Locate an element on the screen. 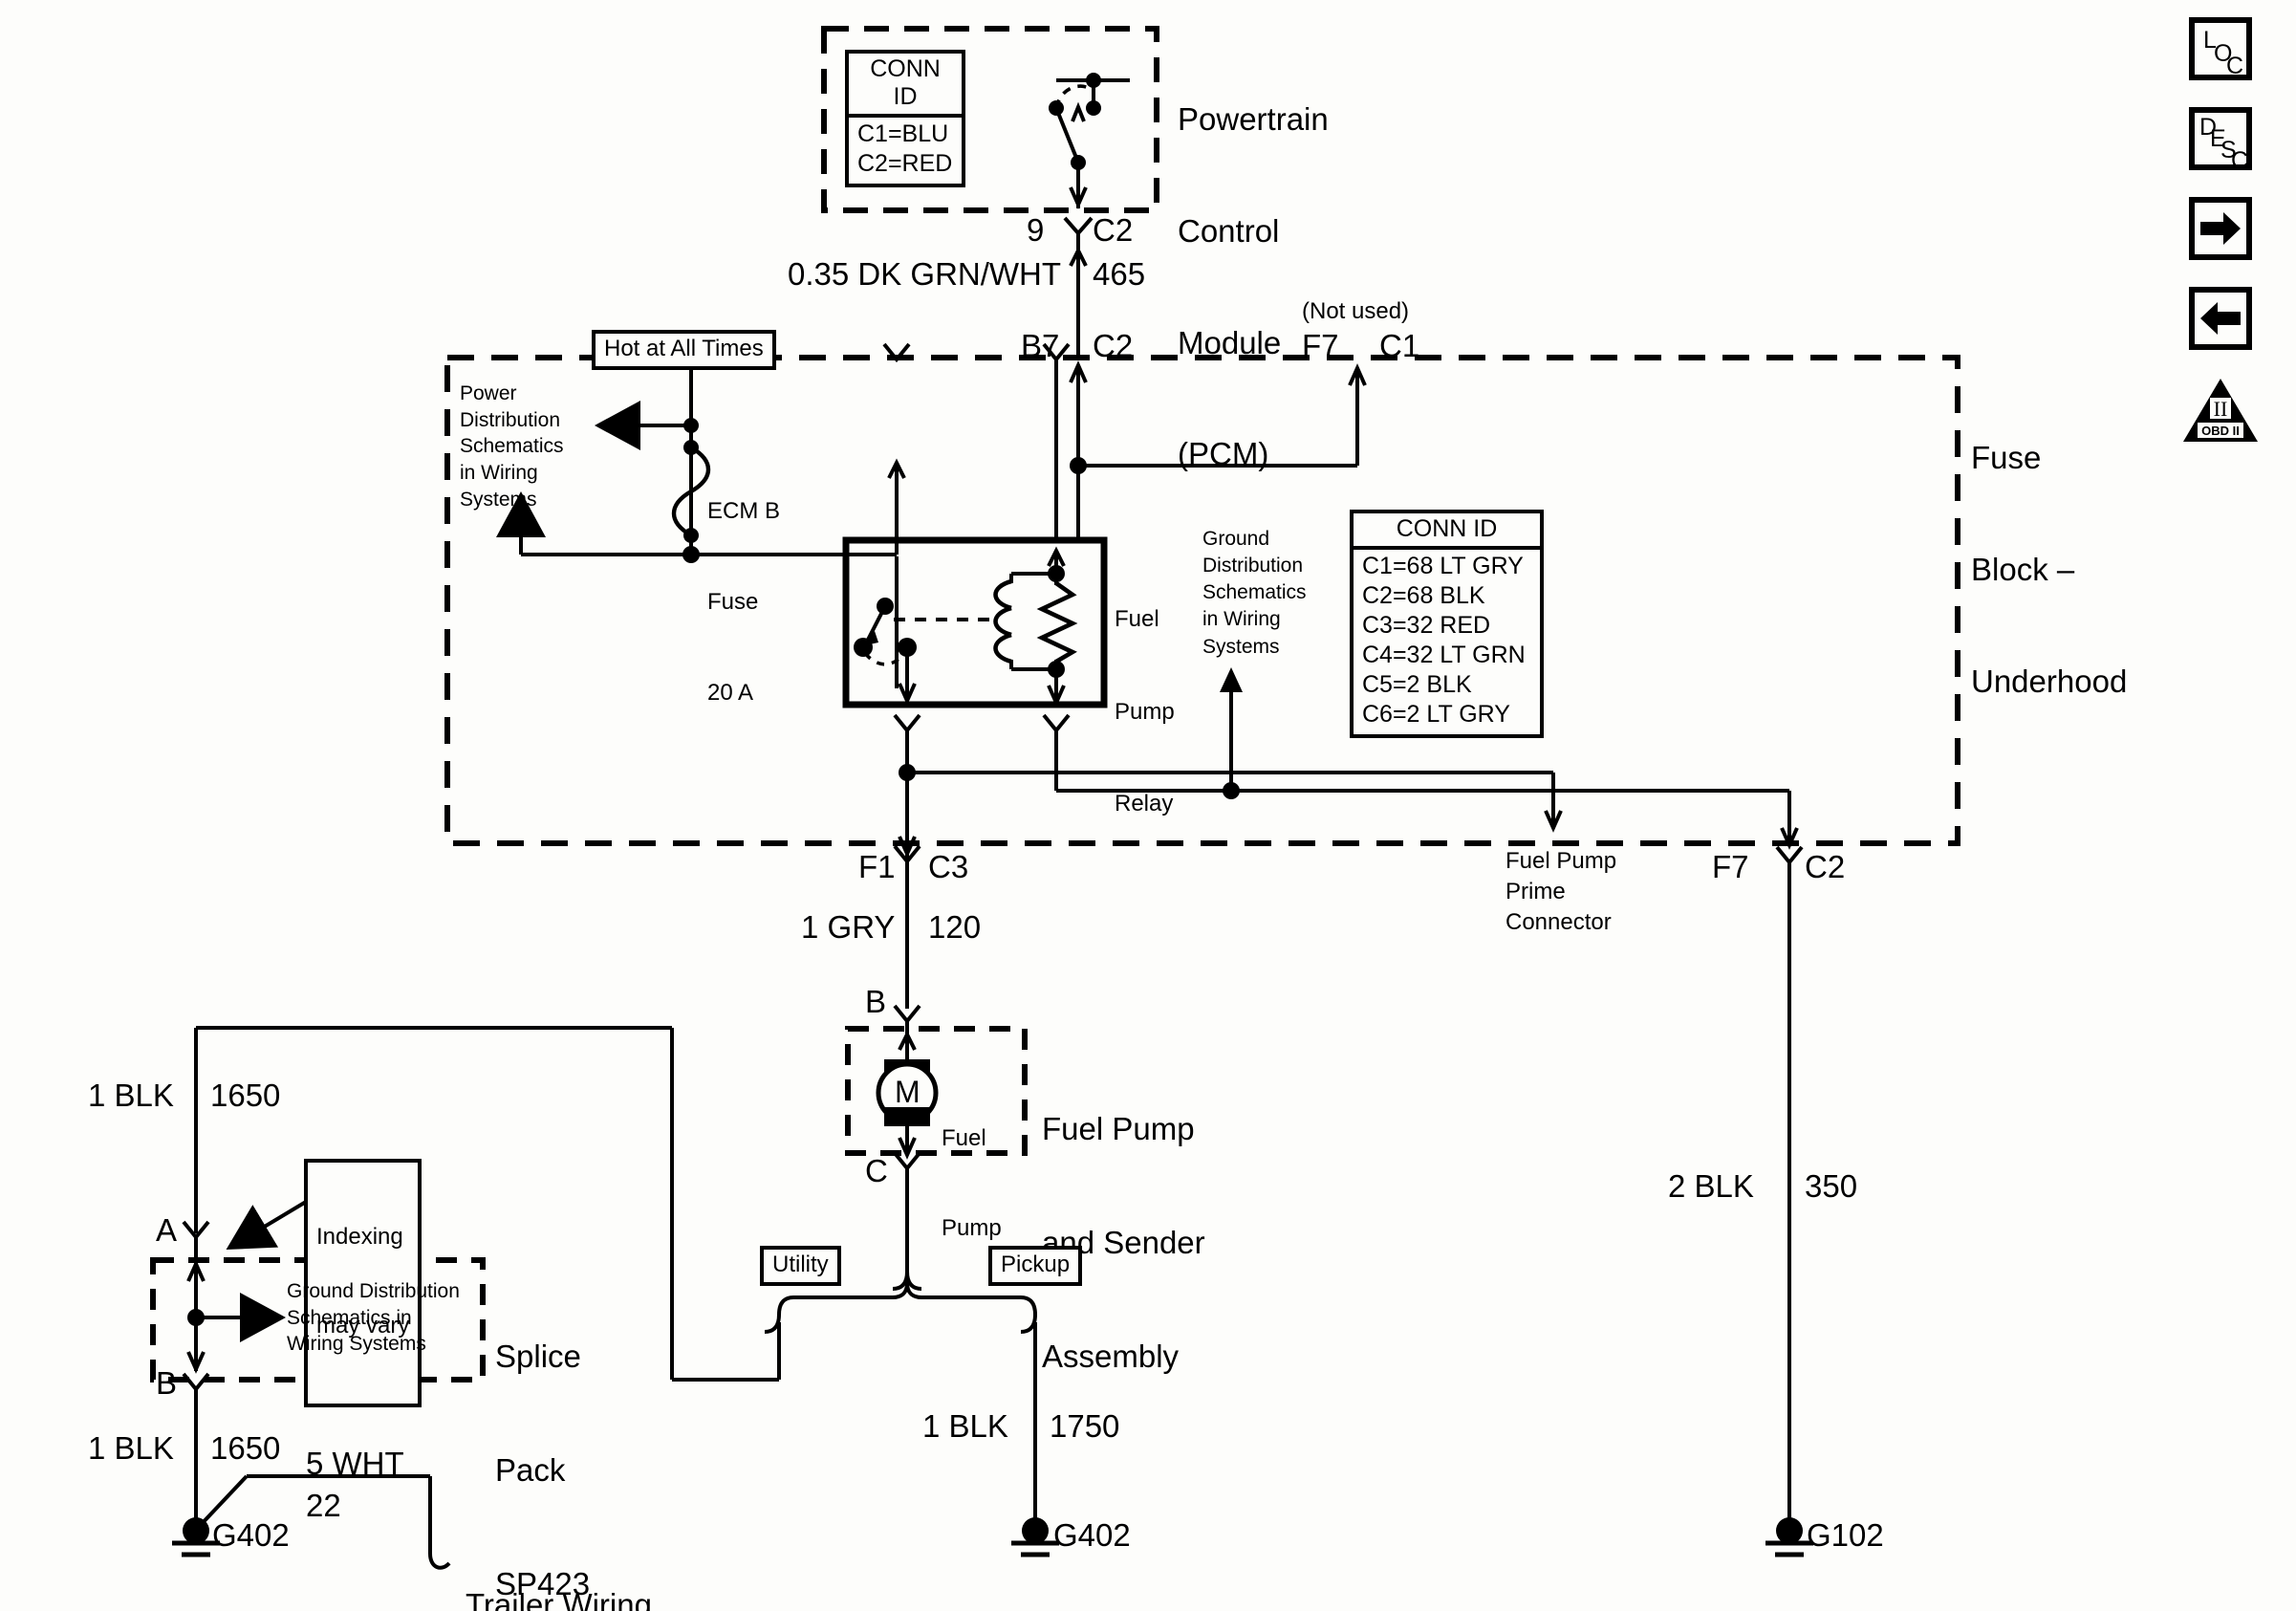 The width and height of the screenshot is (2296, 1611). fuse-block-conn-id-row: C2=68 BLK is located at coordinates (1423, 595).